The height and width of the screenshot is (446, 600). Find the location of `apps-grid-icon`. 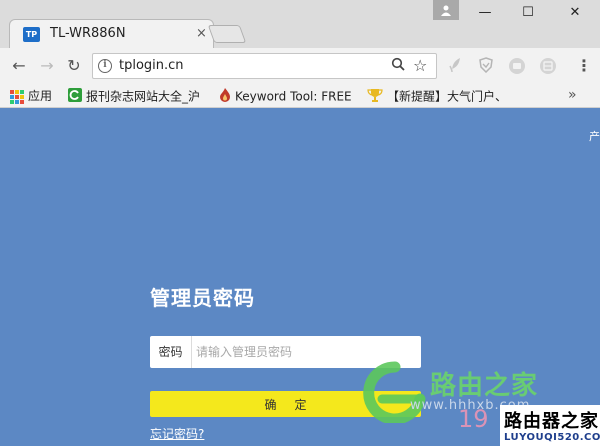

apps-grid-icon is located at coordinates (17, 96).